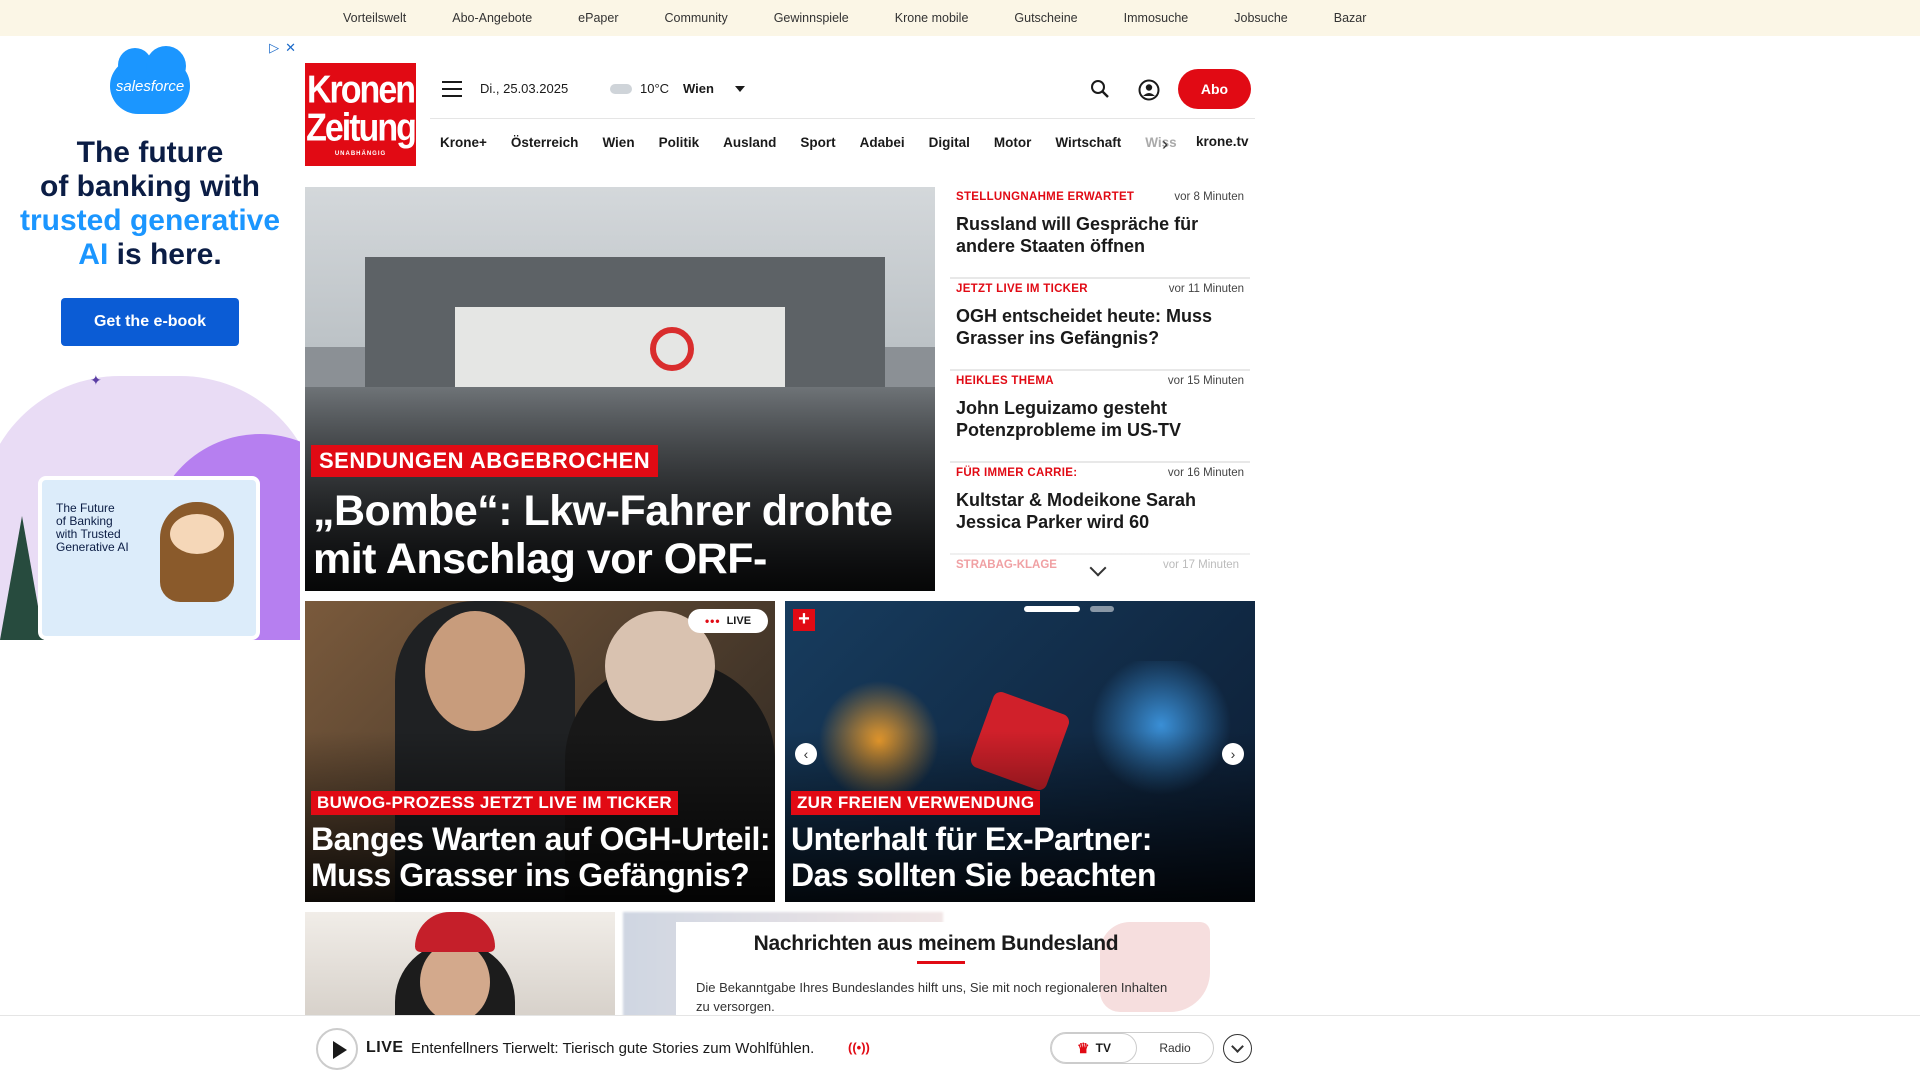 The height and width of the screenshot is (1080, 1920). Describe the element at coordinates (1165, 144) in the screenshot. I see `nav-scroll-right-icon: ›` at that location.